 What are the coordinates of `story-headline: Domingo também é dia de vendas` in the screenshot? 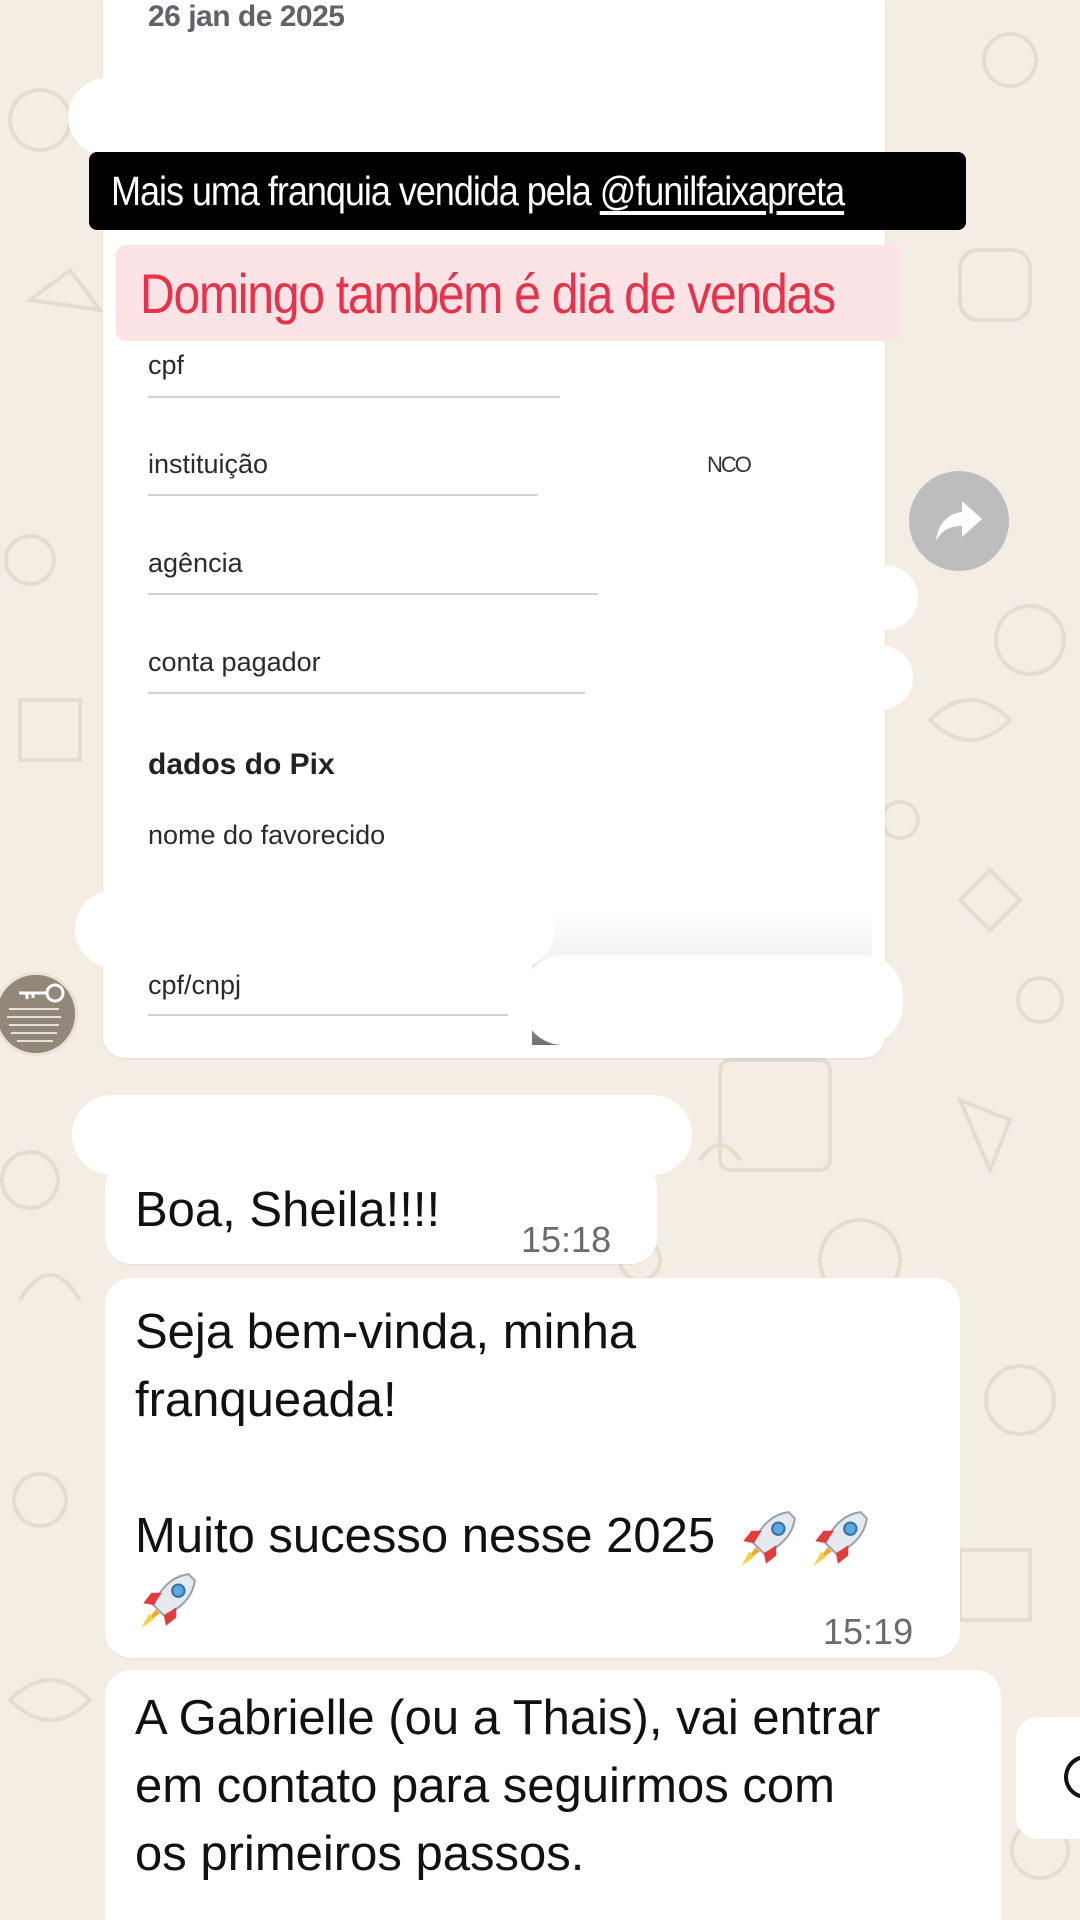 It's located at (508, 293).